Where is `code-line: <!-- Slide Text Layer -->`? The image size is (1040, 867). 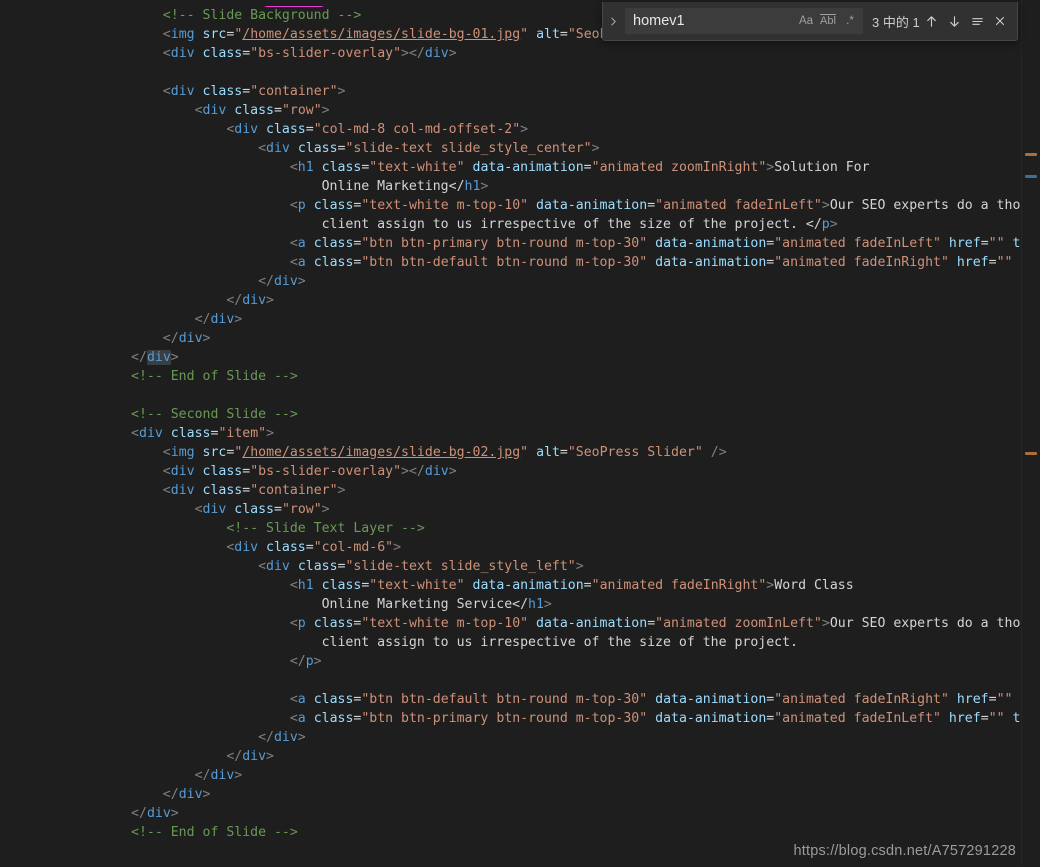 code-line: <!-- Slide Text Layer --> is located at coordinates (511, 528).